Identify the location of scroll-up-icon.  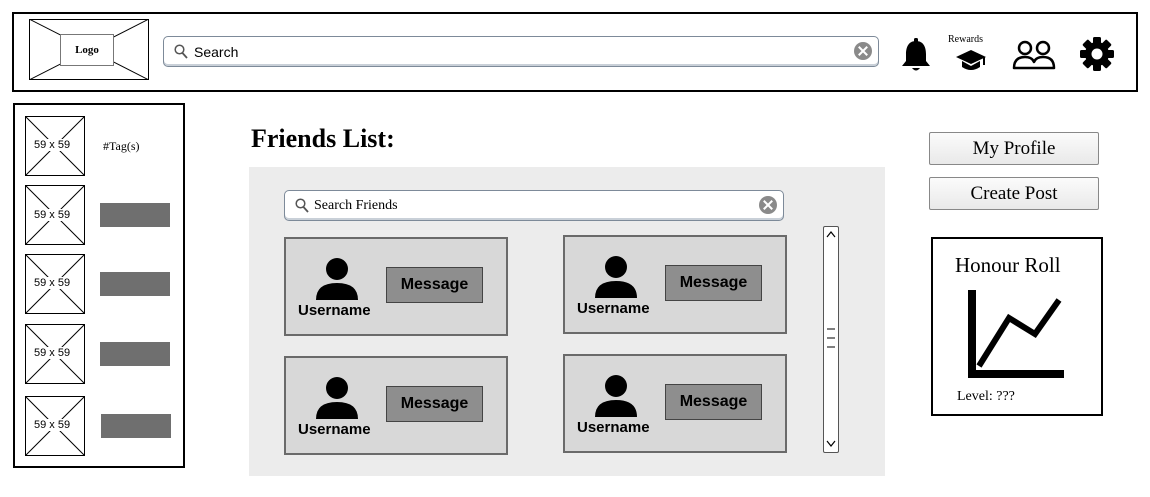
(831, 234).